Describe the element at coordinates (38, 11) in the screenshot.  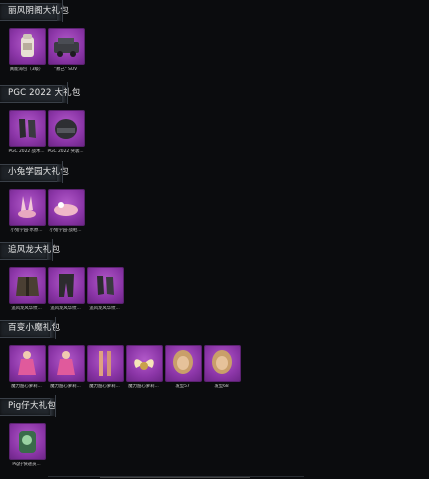
I see `gift-pack-title: 丽风阴阁大礼包` at that location.